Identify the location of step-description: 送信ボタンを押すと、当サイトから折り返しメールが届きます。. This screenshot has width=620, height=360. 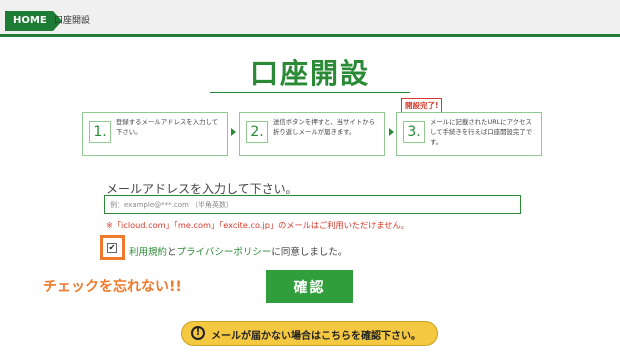
(324, 127).